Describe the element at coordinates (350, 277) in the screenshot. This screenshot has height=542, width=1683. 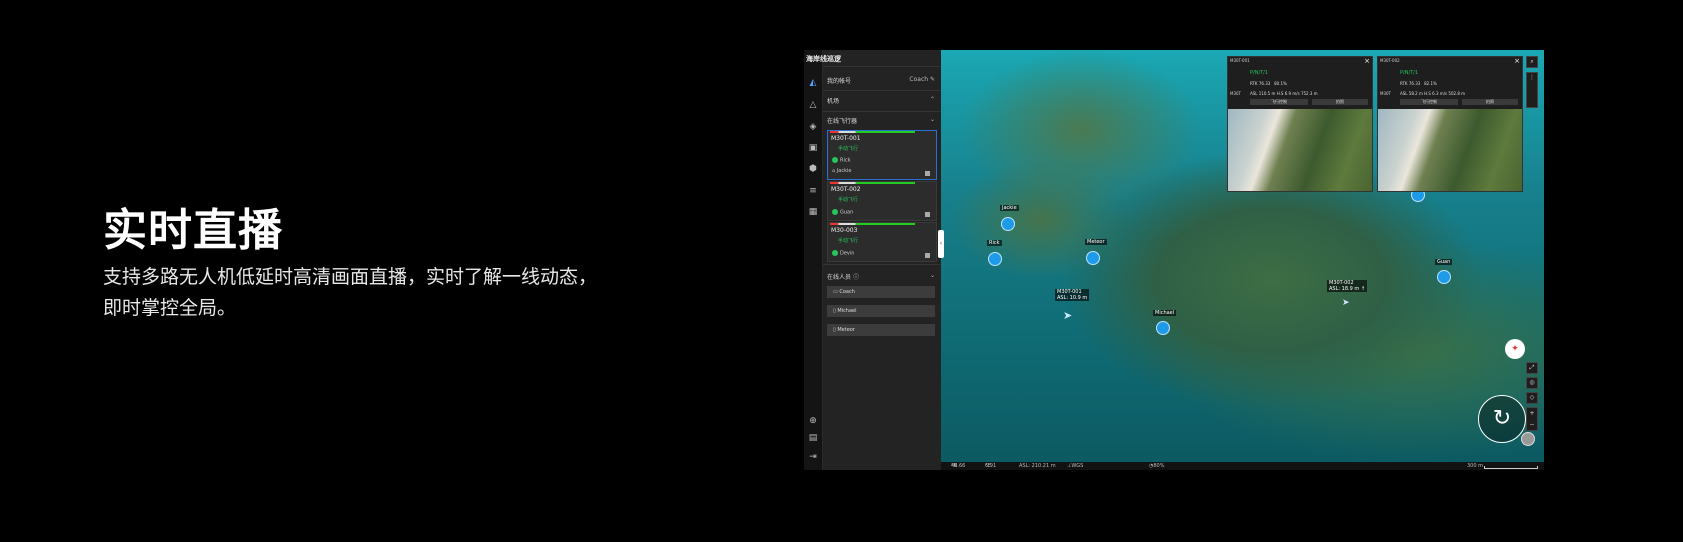
I see `hero-description-line1: 支持多路无人机低延时高清画面直播，实时了解一线动态，` at that location.